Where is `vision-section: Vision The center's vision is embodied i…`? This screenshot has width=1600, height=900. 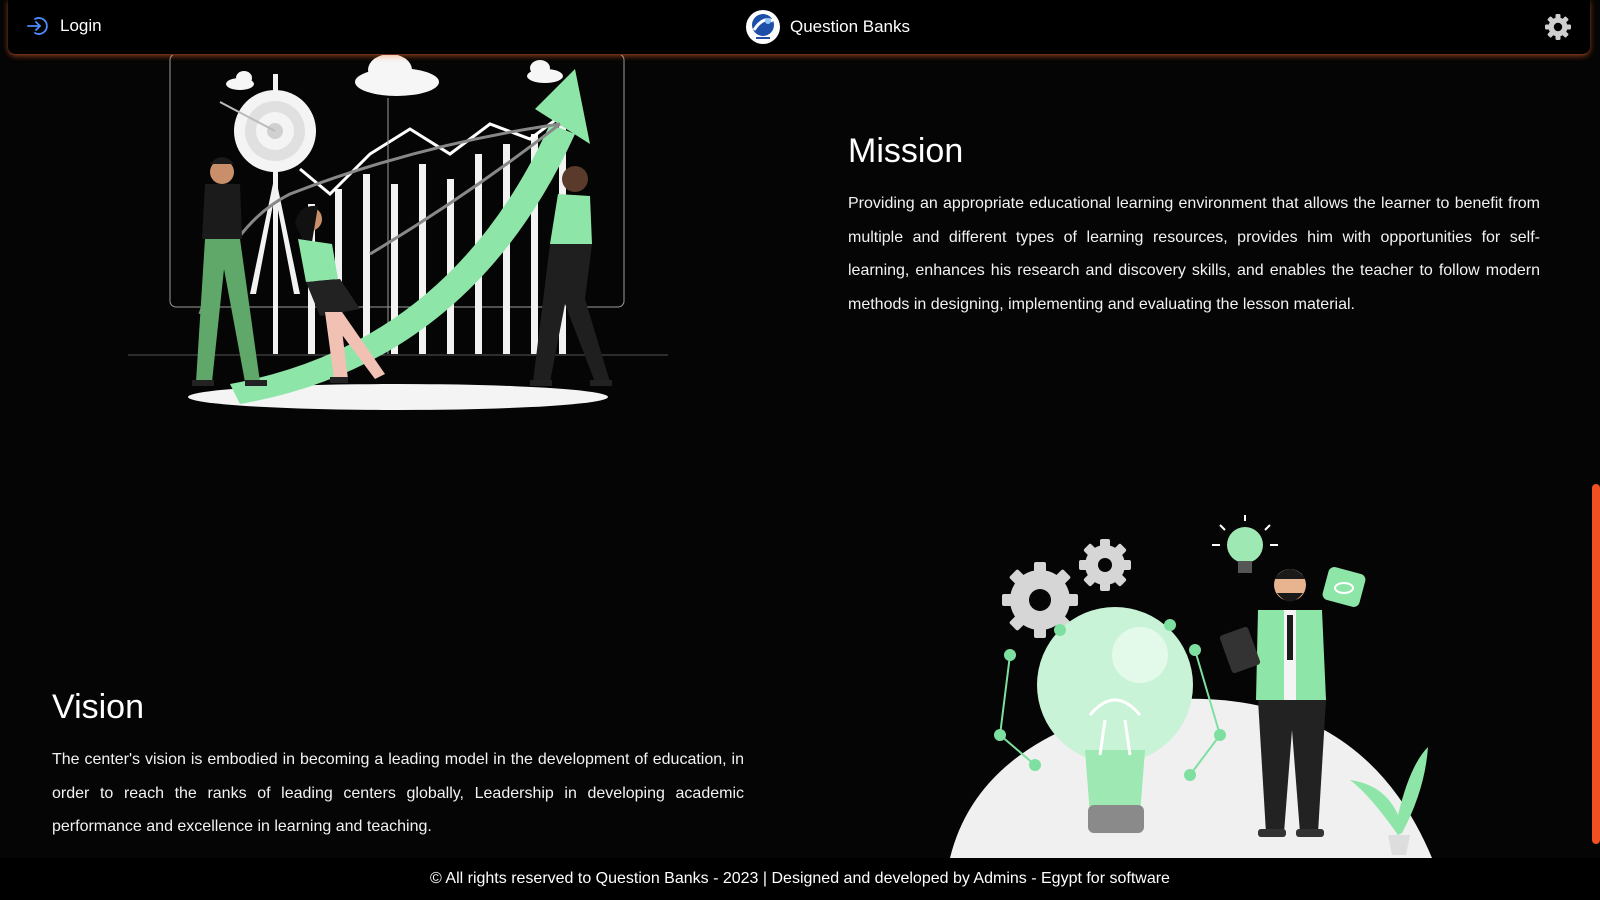
vision-section: Vision The center's vision is embodied i… is located at coordinates (398, 766).